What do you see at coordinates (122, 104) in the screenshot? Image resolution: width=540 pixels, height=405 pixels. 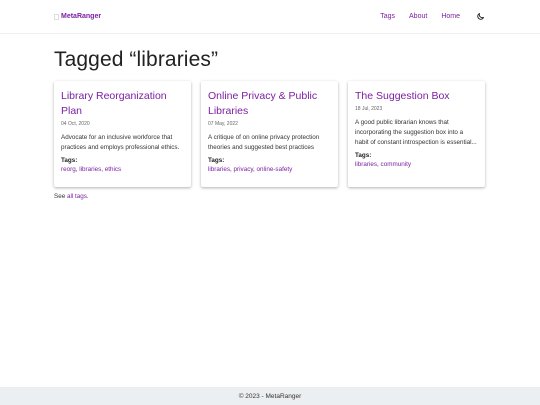 I see `post-title-link: Library Reorganization Plan` at bounding box center [122, 104].